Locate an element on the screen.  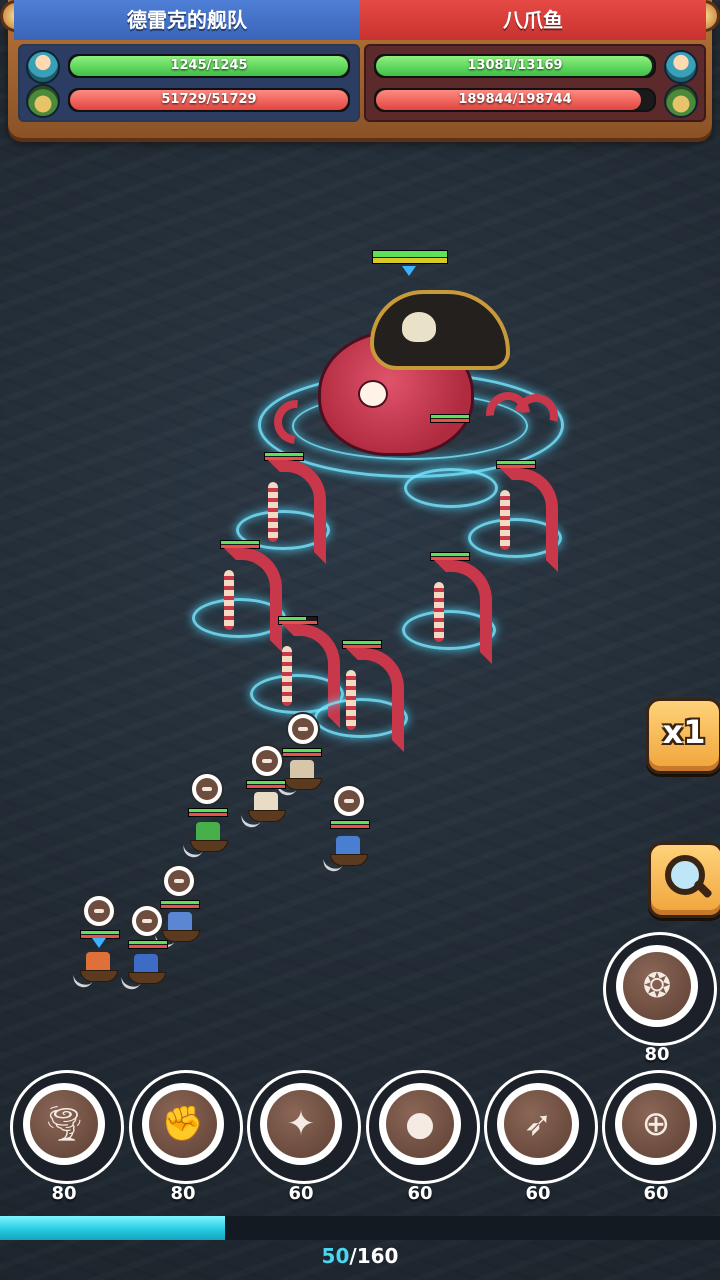
enemy-ship-hp-bar: 189844/198744 is located at coordinates (515, 100).